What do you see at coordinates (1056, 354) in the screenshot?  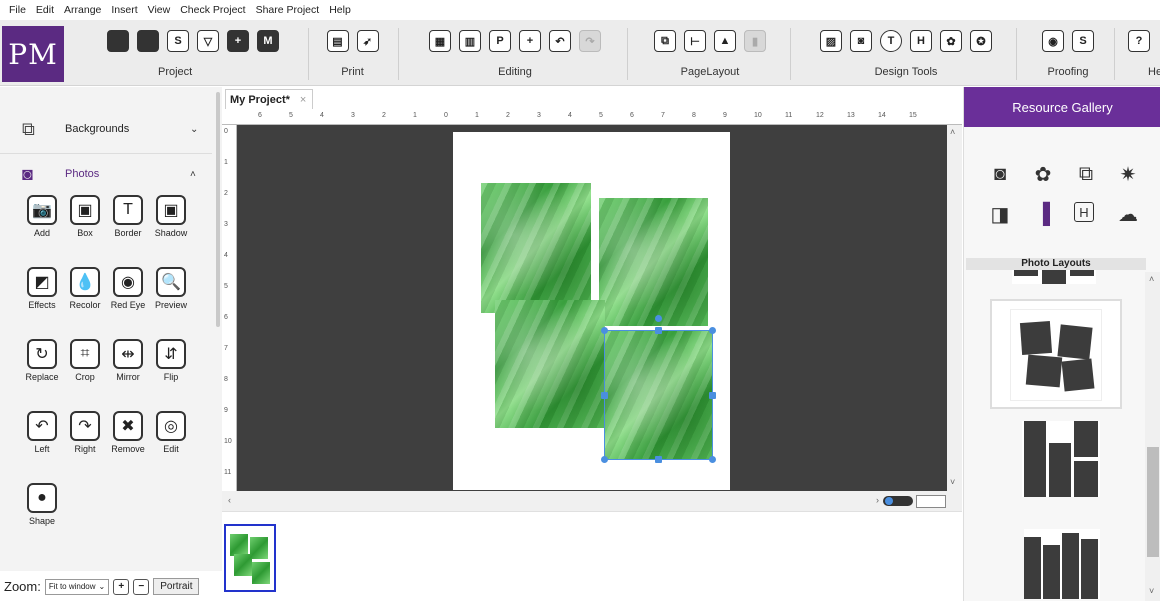 I see `layout-thumbnail-selected` at bounding box center [1056, 354].